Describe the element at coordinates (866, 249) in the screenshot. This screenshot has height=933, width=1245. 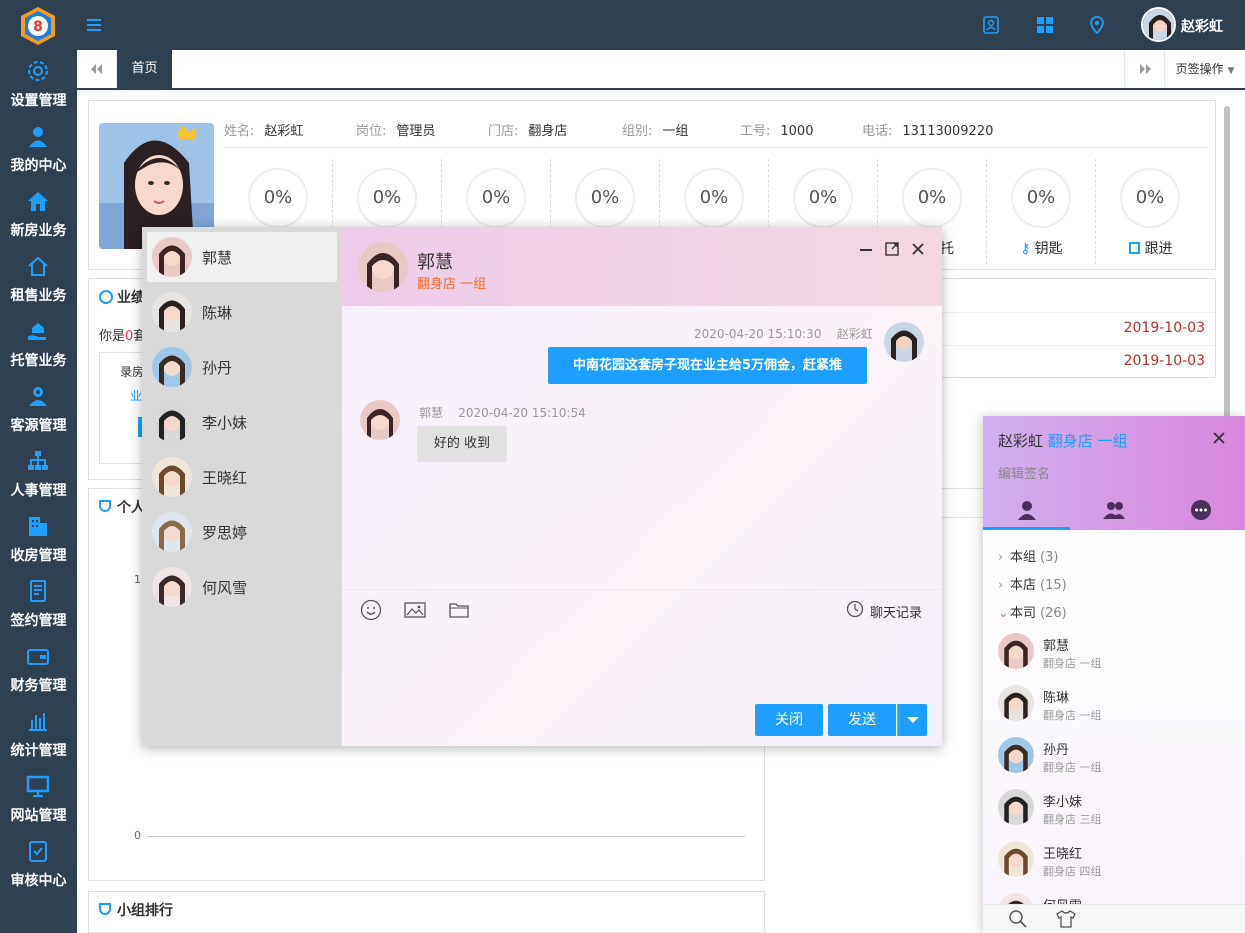
I see `minimize-icon` at that location.